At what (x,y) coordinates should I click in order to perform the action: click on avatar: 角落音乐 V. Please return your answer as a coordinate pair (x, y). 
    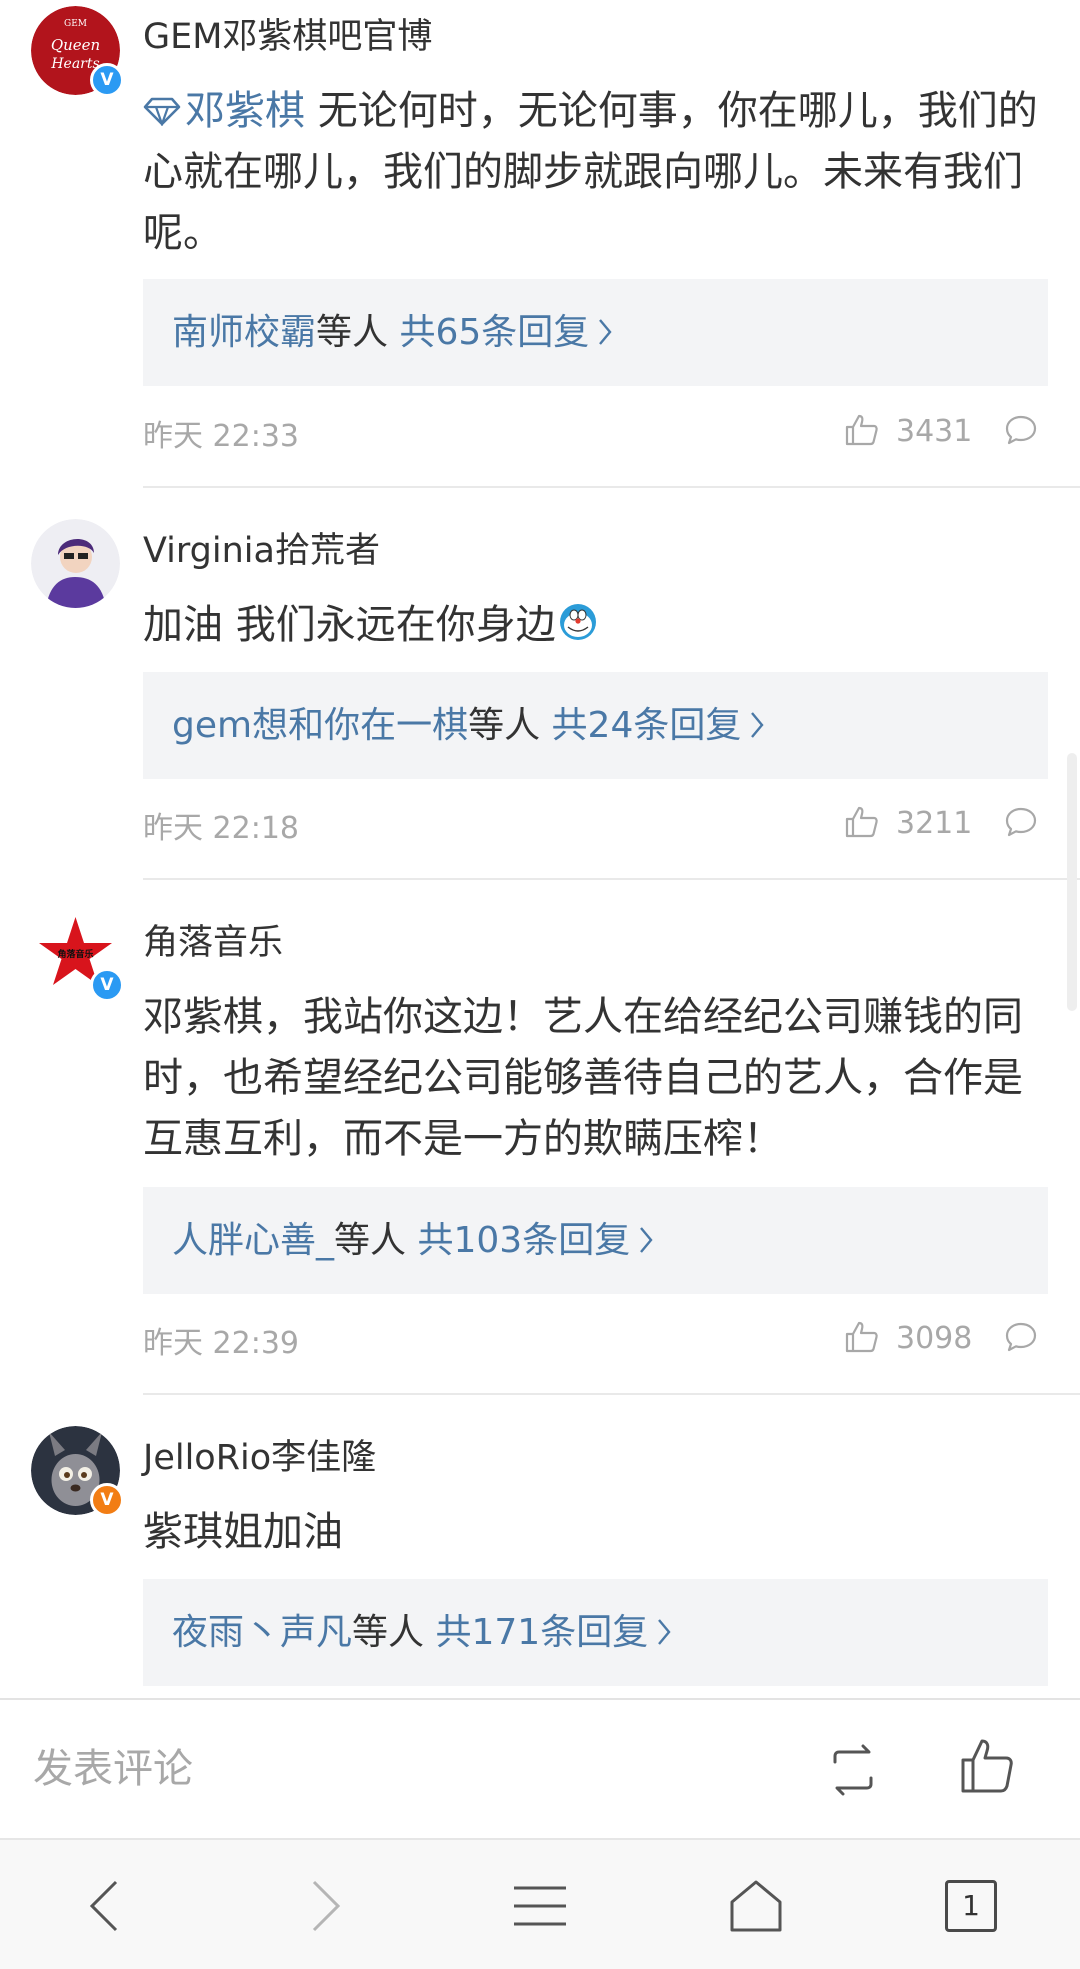
    Looking at the image, I should click on (77, 956).